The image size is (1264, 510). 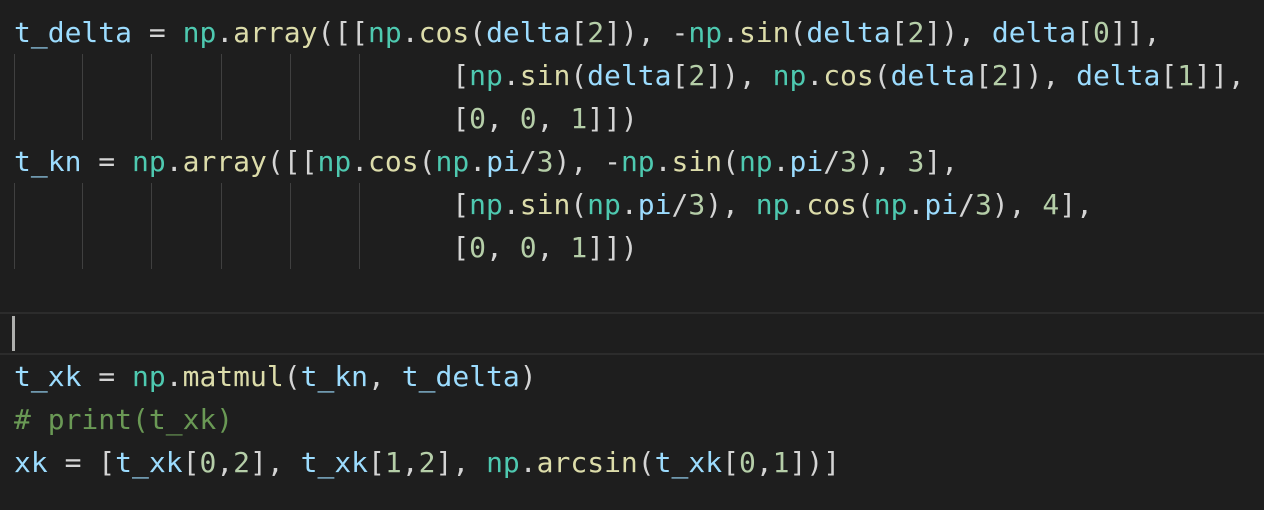 What do you see at coordinates (815, 462) in the screenshot?
I see `code-token-bracket: ])]` at bounding box center [815, 462].